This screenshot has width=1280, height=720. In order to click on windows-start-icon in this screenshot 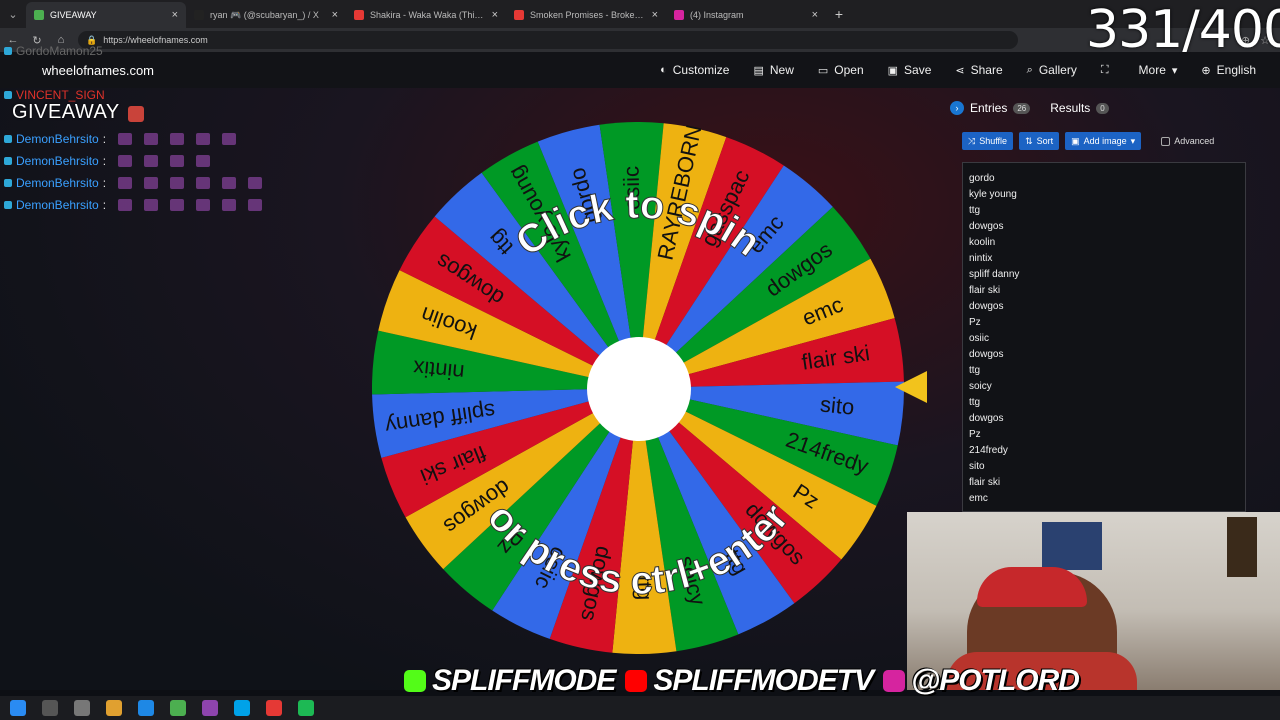, I will do `click(18, 708)`.